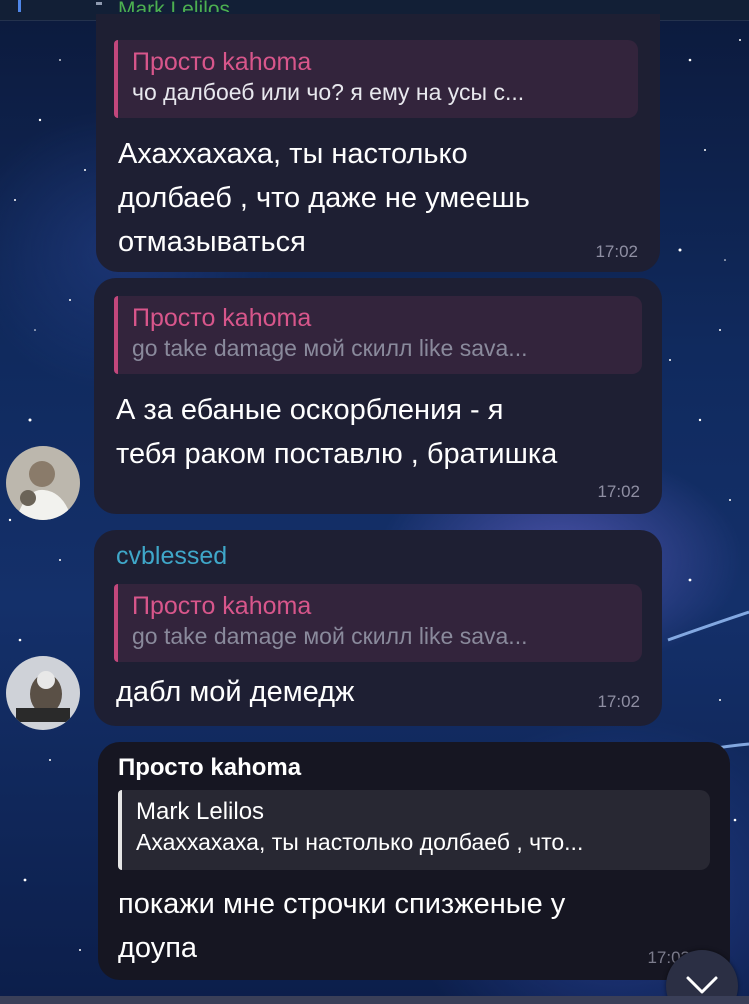 This screenshot has width=749, height=1004. What do you see at coordinates (171, 556) in the screenshot?
I see `sender-name: cvblessed` at bounding box center [171, 556].